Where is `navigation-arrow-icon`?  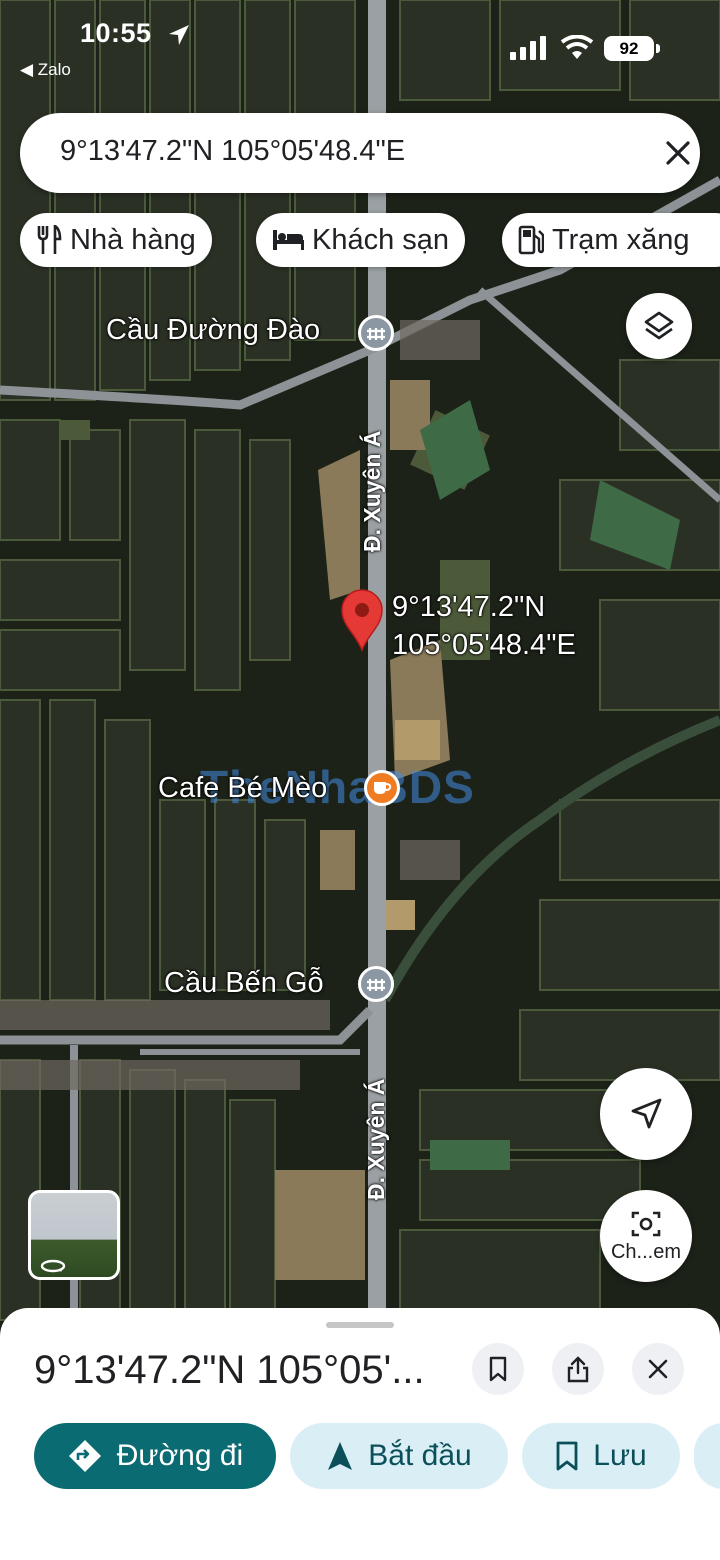
navigation-arrow-icon is located at coordinates (646, 1113).